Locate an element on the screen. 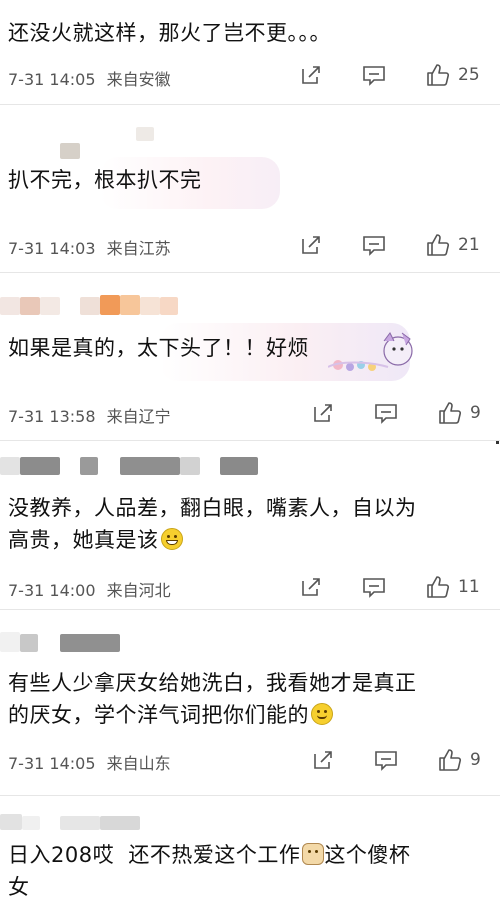 This screenshot has width=500, height=905. comment-location: 来自辽宁 is located at coordinates (138, 416).